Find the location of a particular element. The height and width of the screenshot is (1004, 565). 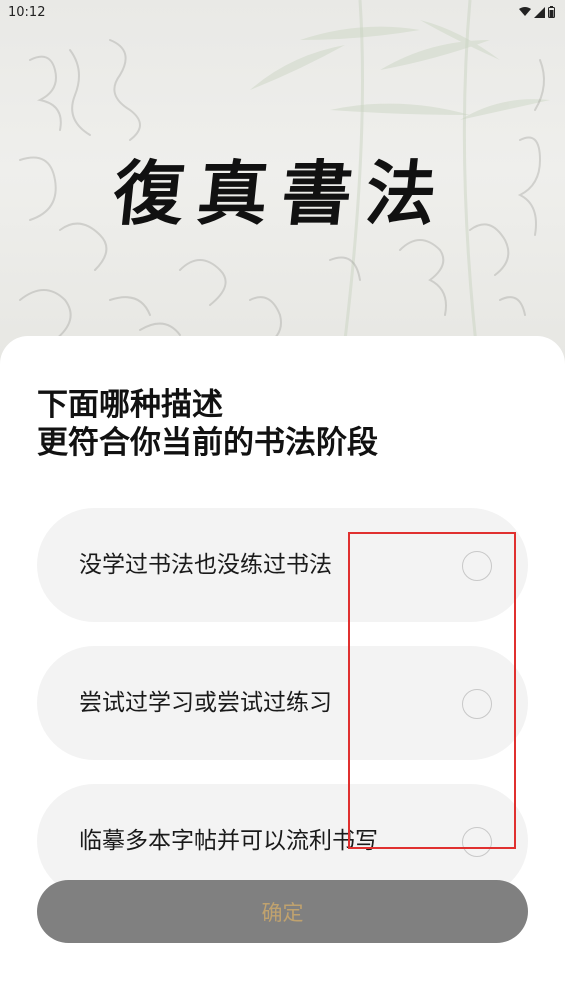

option-tried-learning: 尝试过学习或尝试过练习 is located at coordinates (282, 703).